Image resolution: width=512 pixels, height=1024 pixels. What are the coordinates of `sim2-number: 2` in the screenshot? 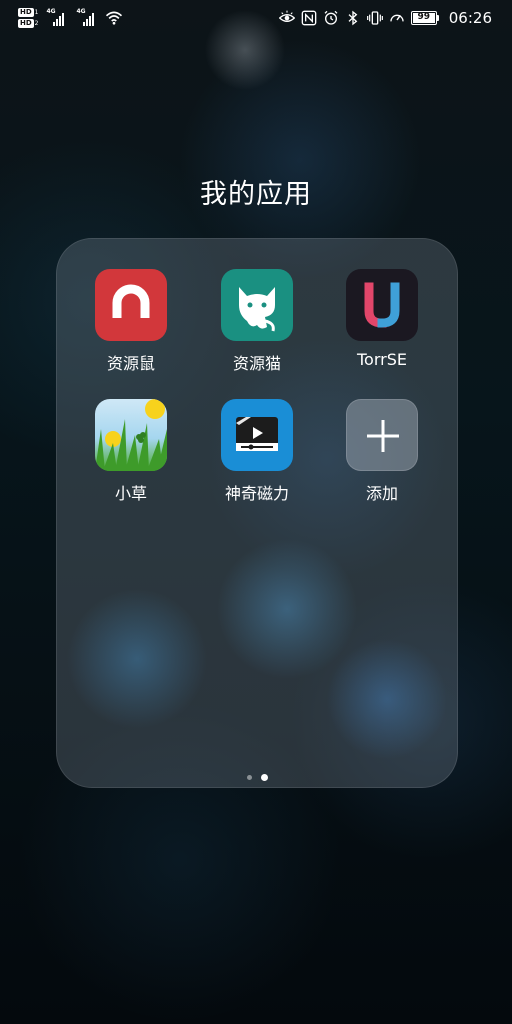 It's located at (36, 23).